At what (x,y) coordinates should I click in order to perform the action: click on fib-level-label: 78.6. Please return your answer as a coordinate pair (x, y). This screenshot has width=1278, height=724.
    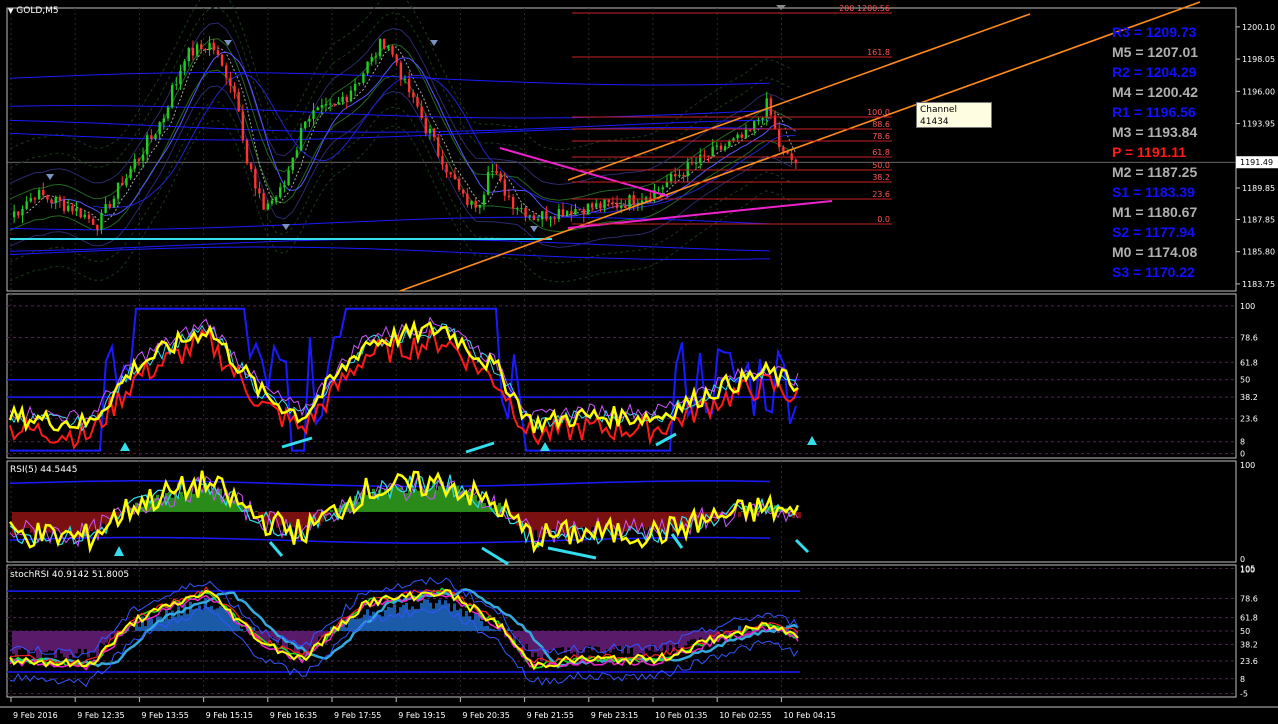
    Looking at the image, I should click on (881, 136).